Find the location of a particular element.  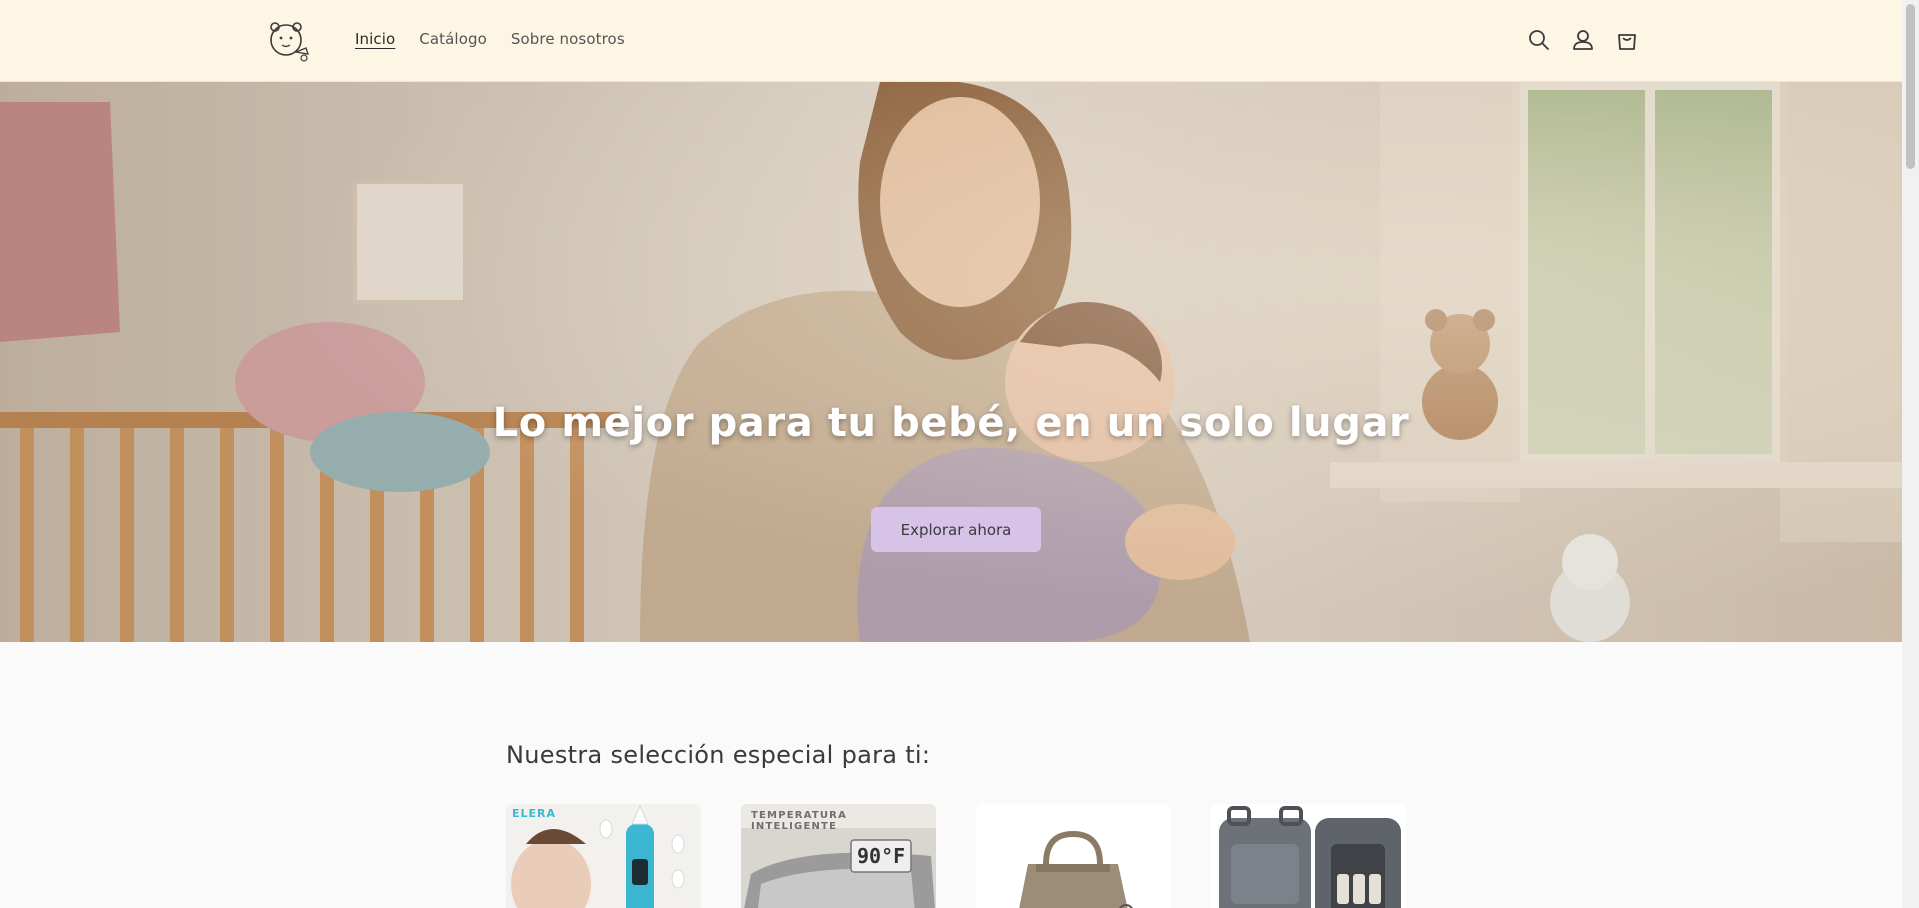

product-card-nasal-aspirator: ELERA is located at coordinates (603, 856).